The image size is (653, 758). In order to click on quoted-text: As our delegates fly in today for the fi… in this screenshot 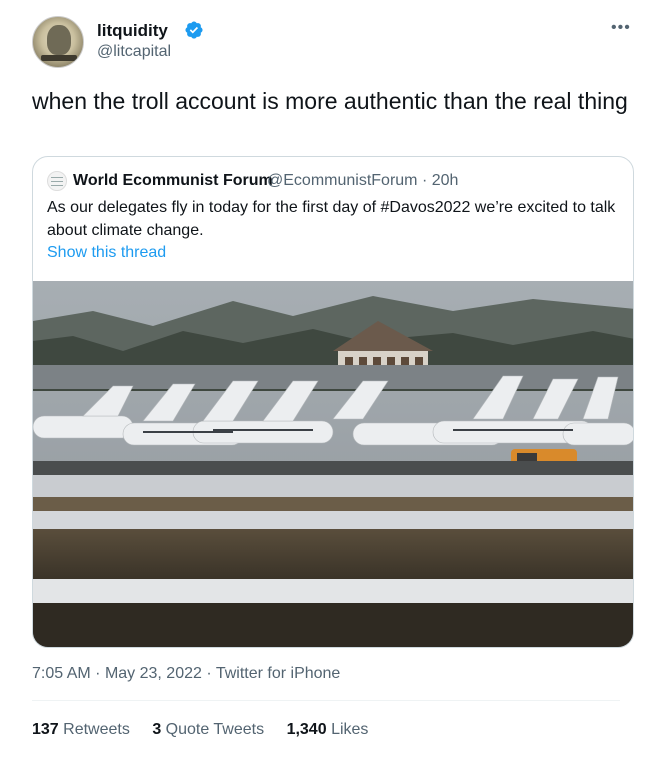, I will do `click(331, 219)`.